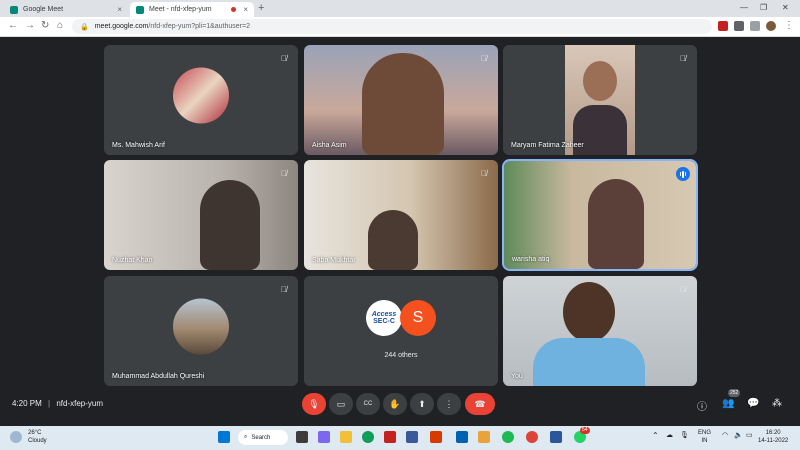 Image resolution: width=800 pixels, height=450 pixels. What do you see at coordinates (60, 25) in the screenshot?
I see `home-icon: ⌂` at bounding box center [60, 25].